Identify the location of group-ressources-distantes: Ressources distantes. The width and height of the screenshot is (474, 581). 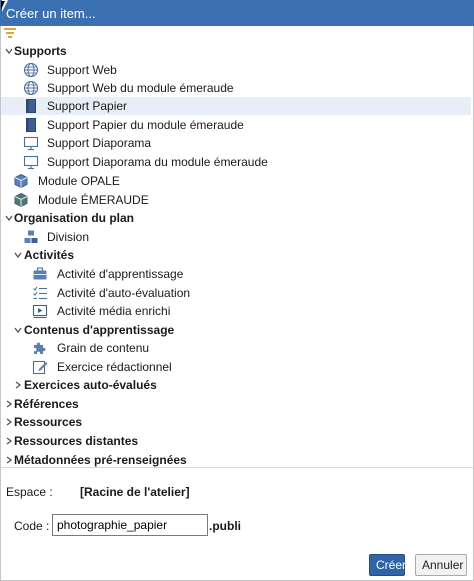
(236, 441).